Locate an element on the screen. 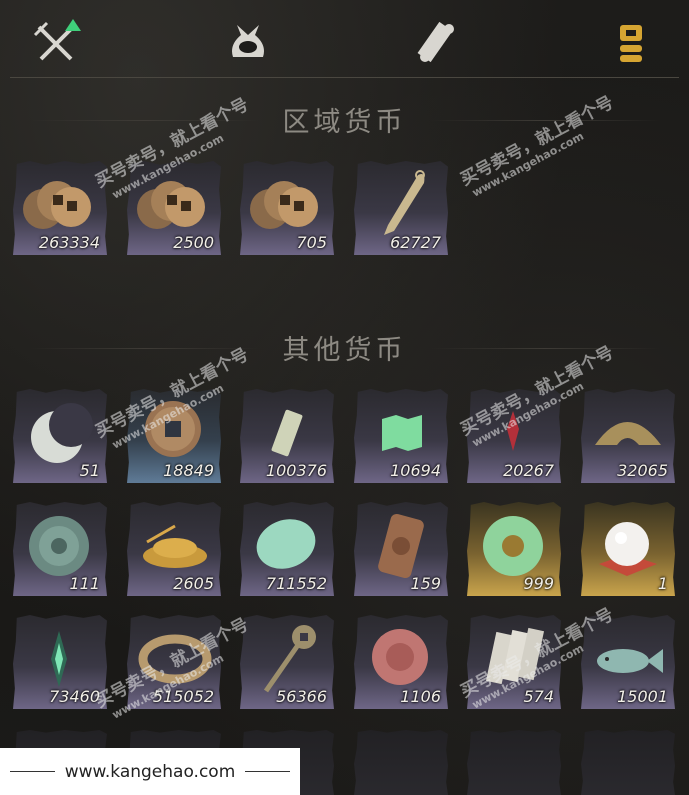 The height and width of the screenshot is (795, 689). item-slot-bronze-plaque: 159 is located at coordinates (401, 549).